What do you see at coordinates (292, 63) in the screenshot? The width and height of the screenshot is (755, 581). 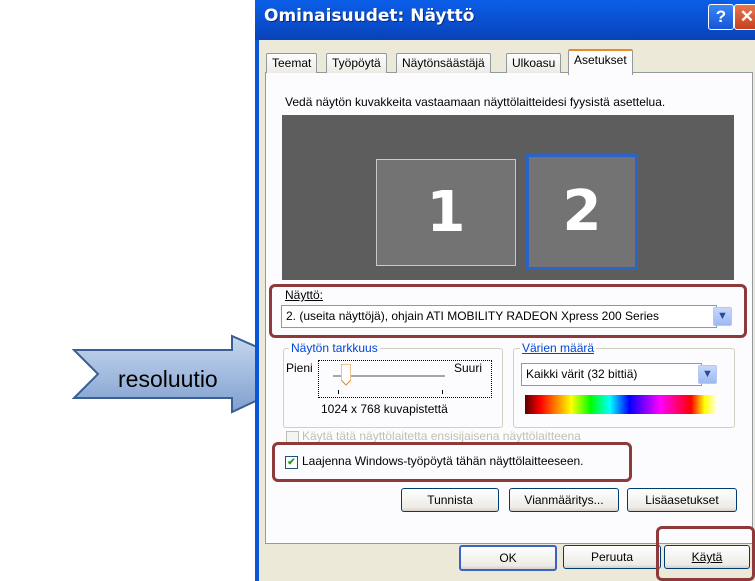 I see `tab-themes: Teemat` at bounding box center [292, 63].